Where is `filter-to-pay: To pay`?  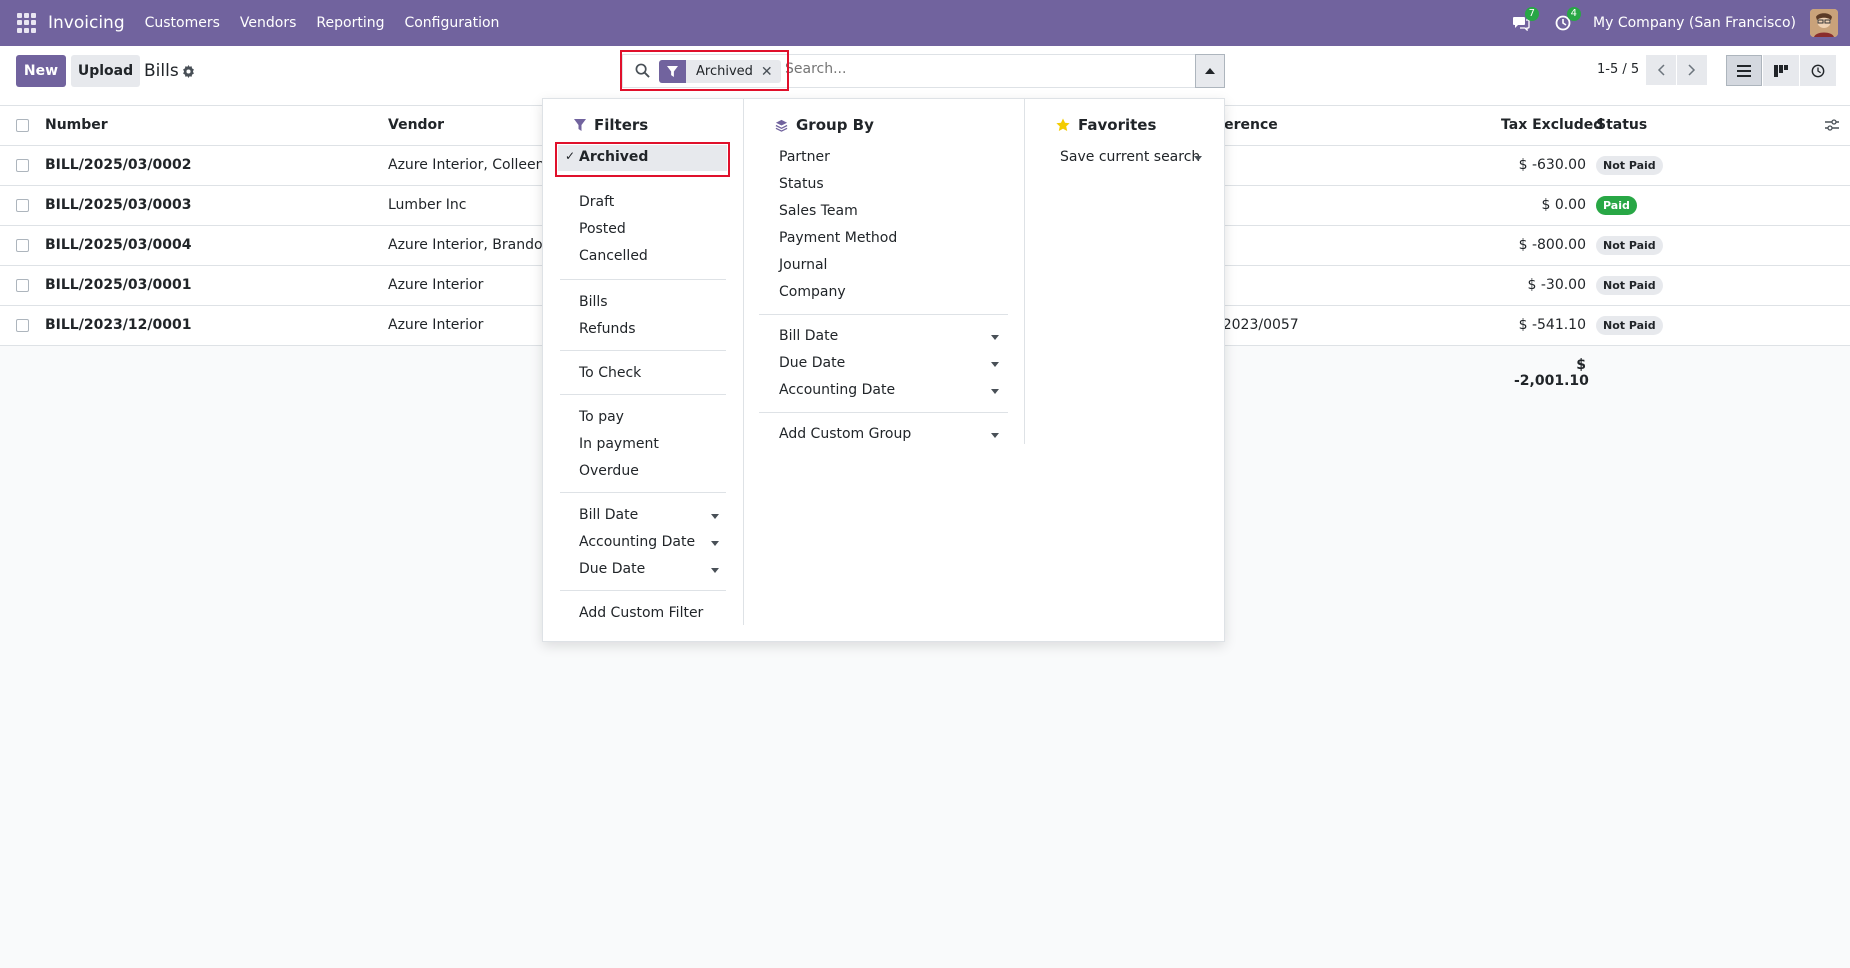
filter-to-pay: To pay is located at coordinates (601, 417).